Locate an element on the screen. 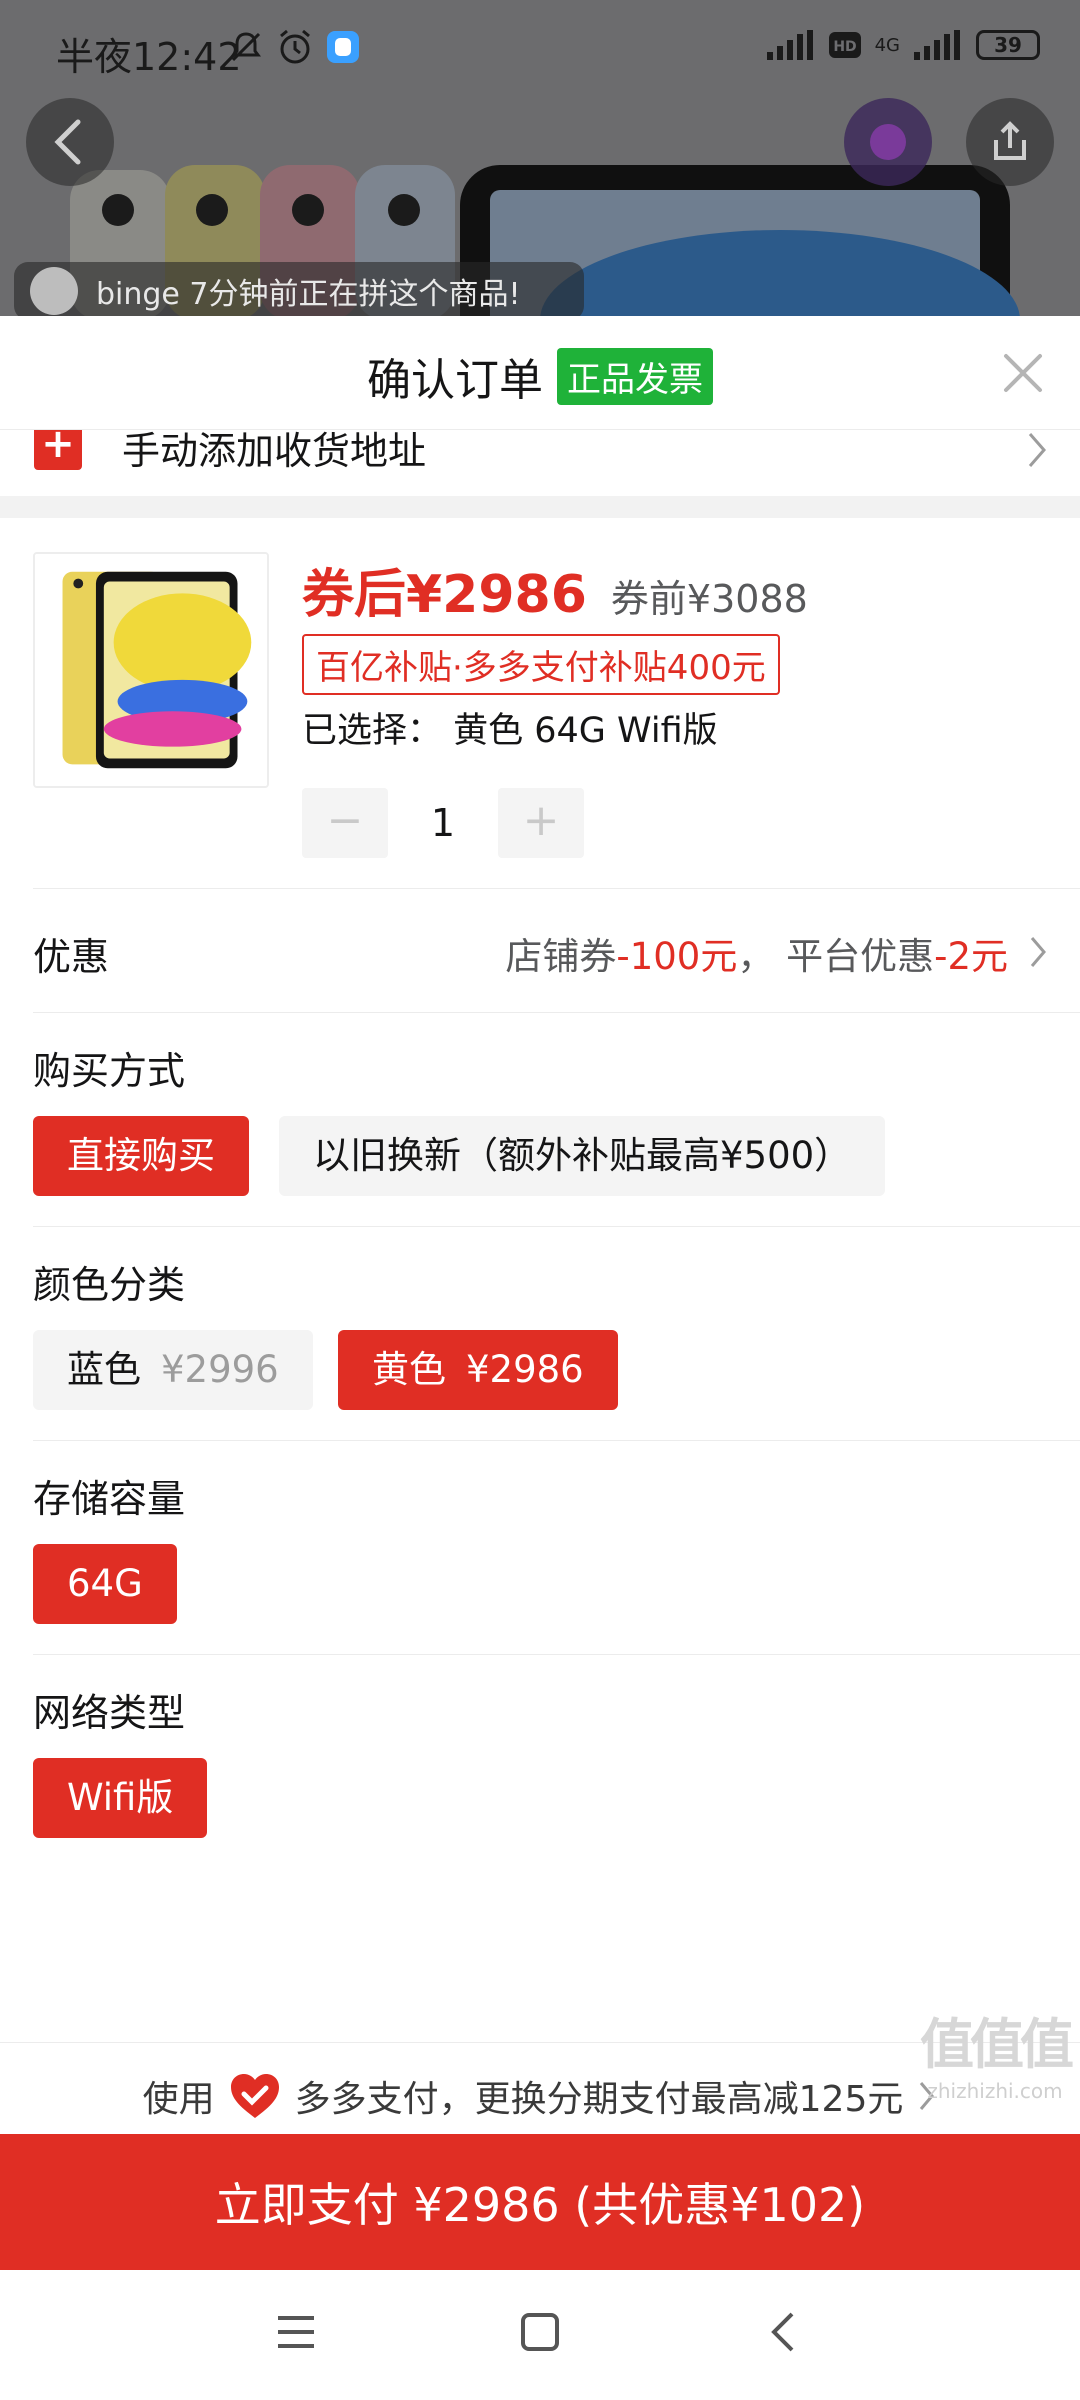 The width and height of the screenshot is (1080, 2400). quantity-value: 1 is located at coordinates (443, 823).